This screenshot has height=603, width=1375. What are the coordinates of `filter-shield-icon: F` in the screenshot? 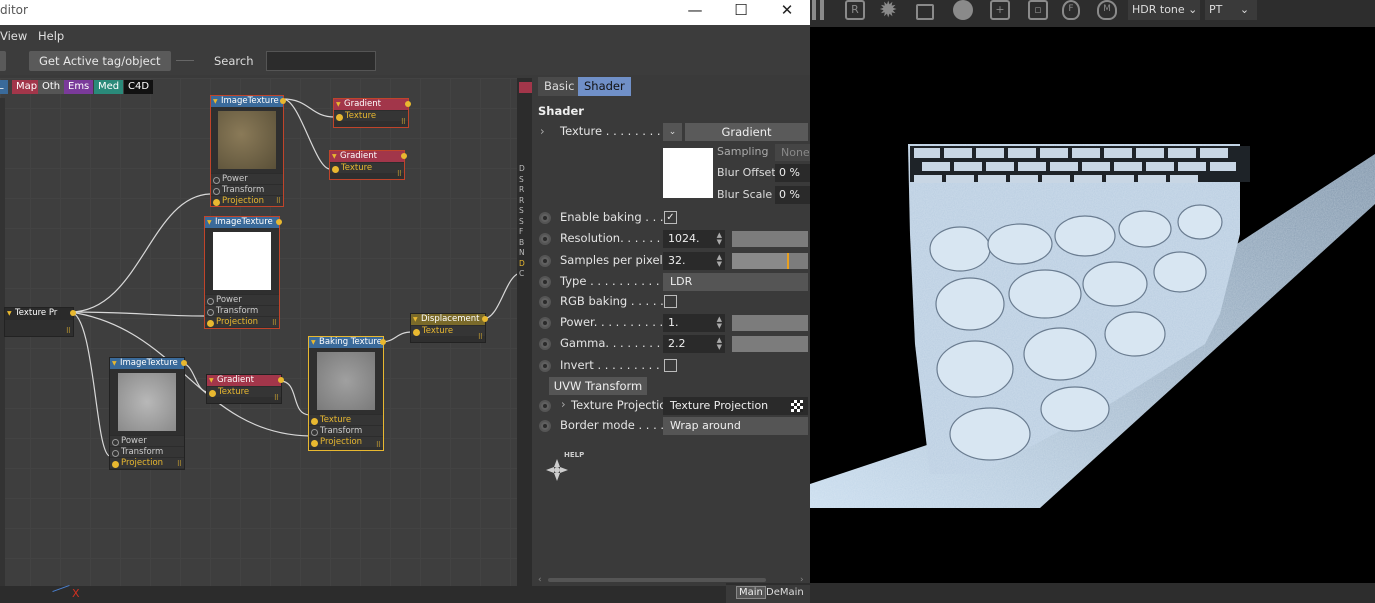 It's located at (1071, 10).